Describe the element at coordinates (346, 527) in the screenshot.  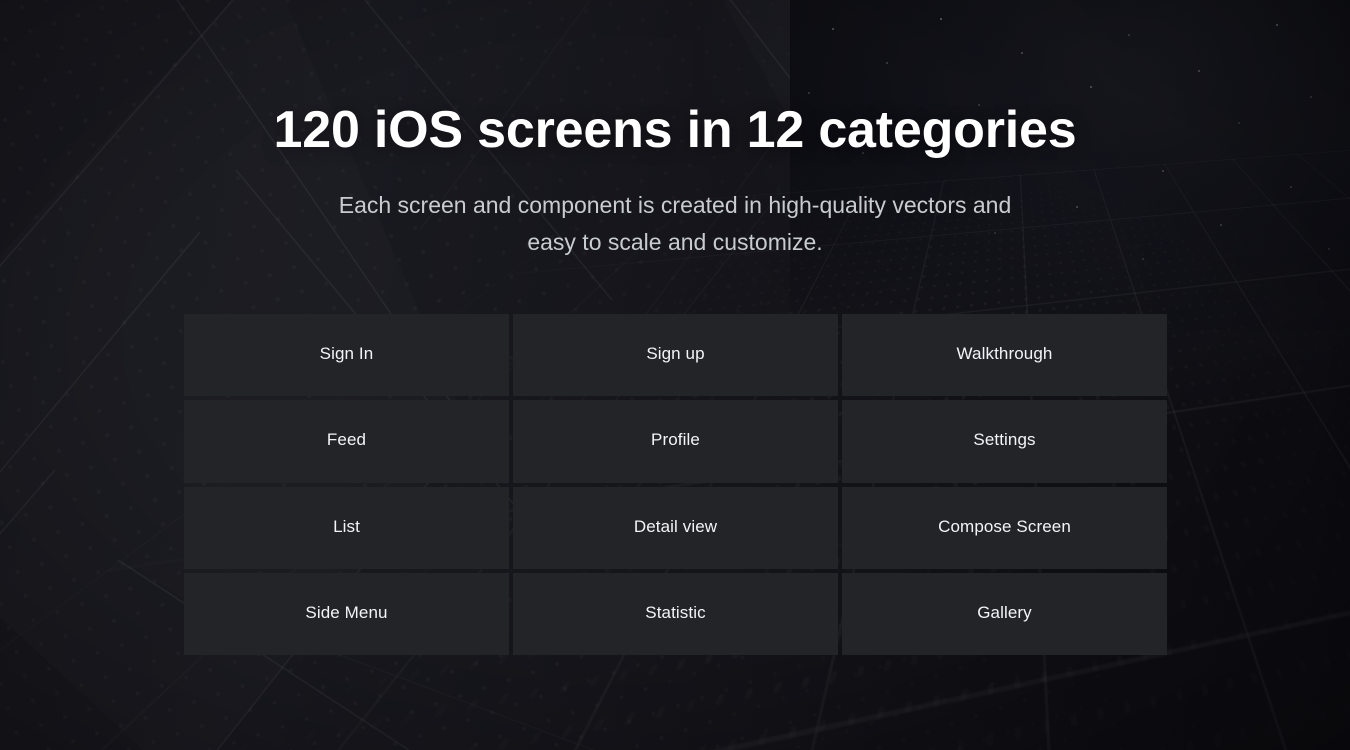
I see `category-tile-list: List` at that location.